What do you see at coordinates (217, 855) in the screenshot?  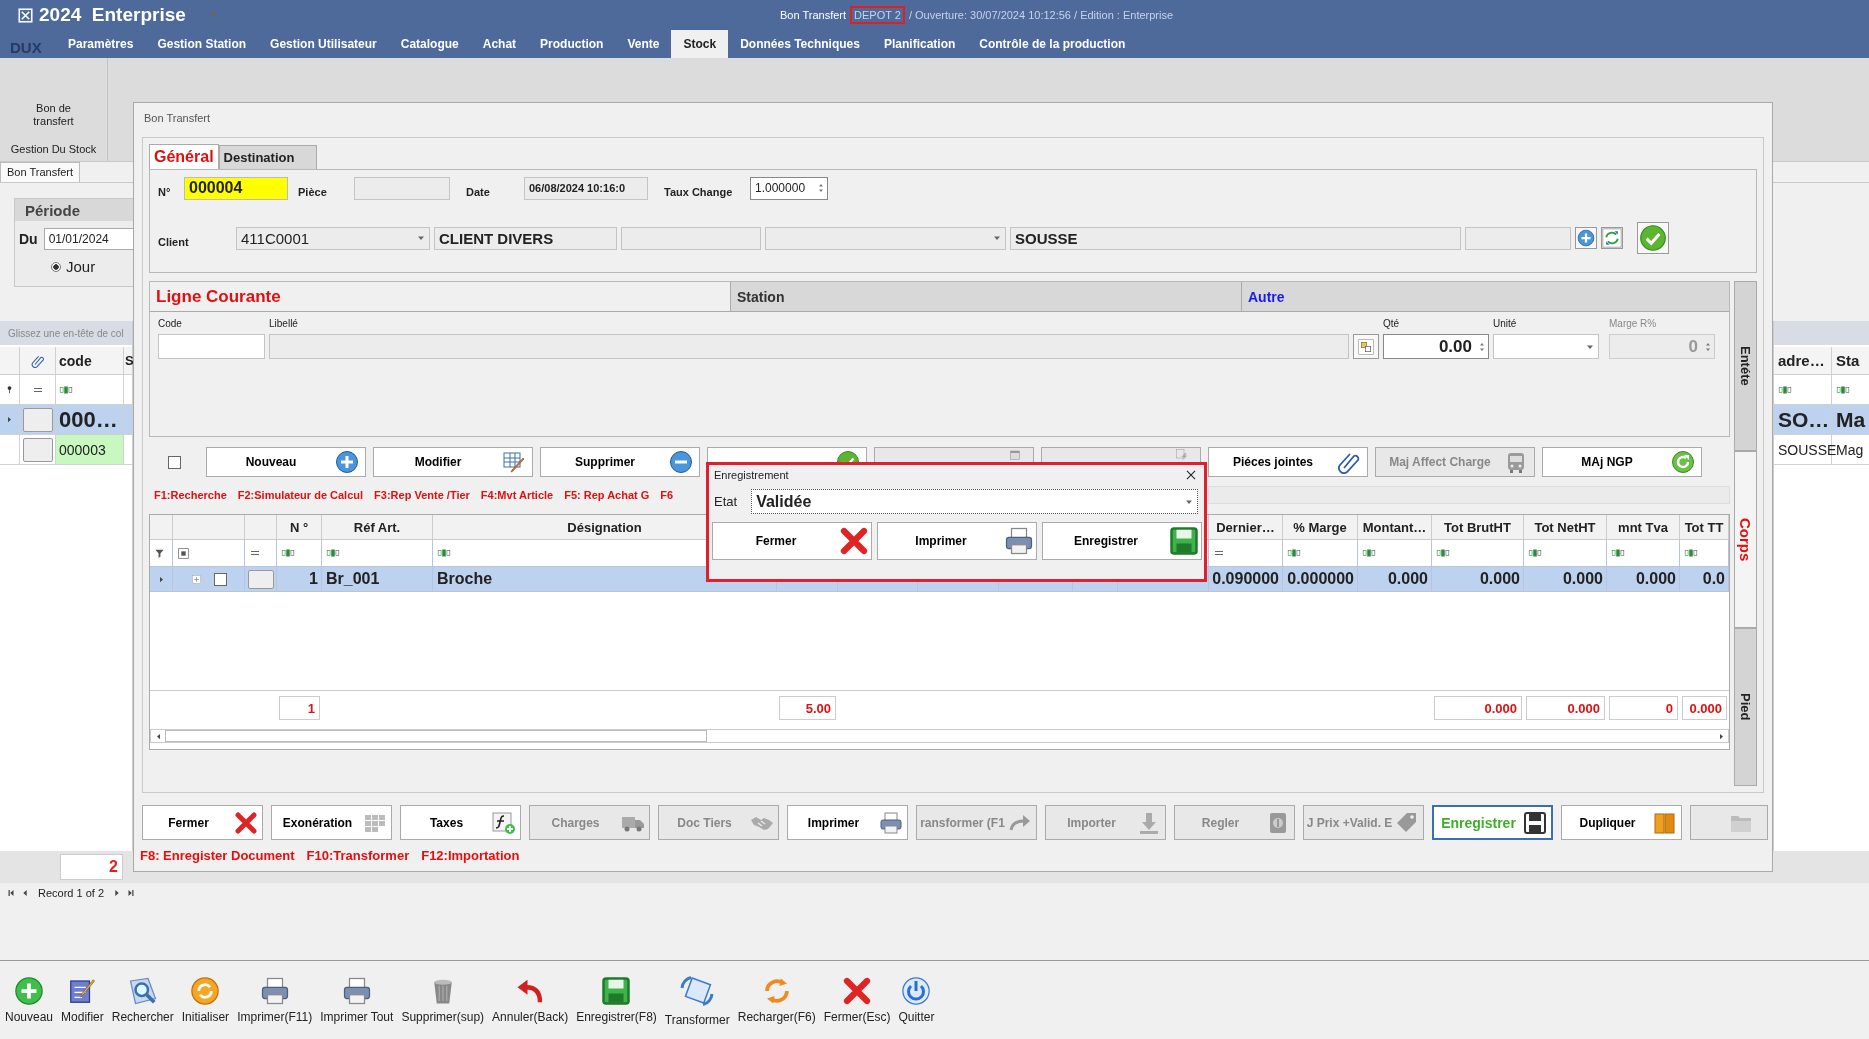 I see `shortcut-hint: F8: Enregister Document` at bounding box center [217, 855].